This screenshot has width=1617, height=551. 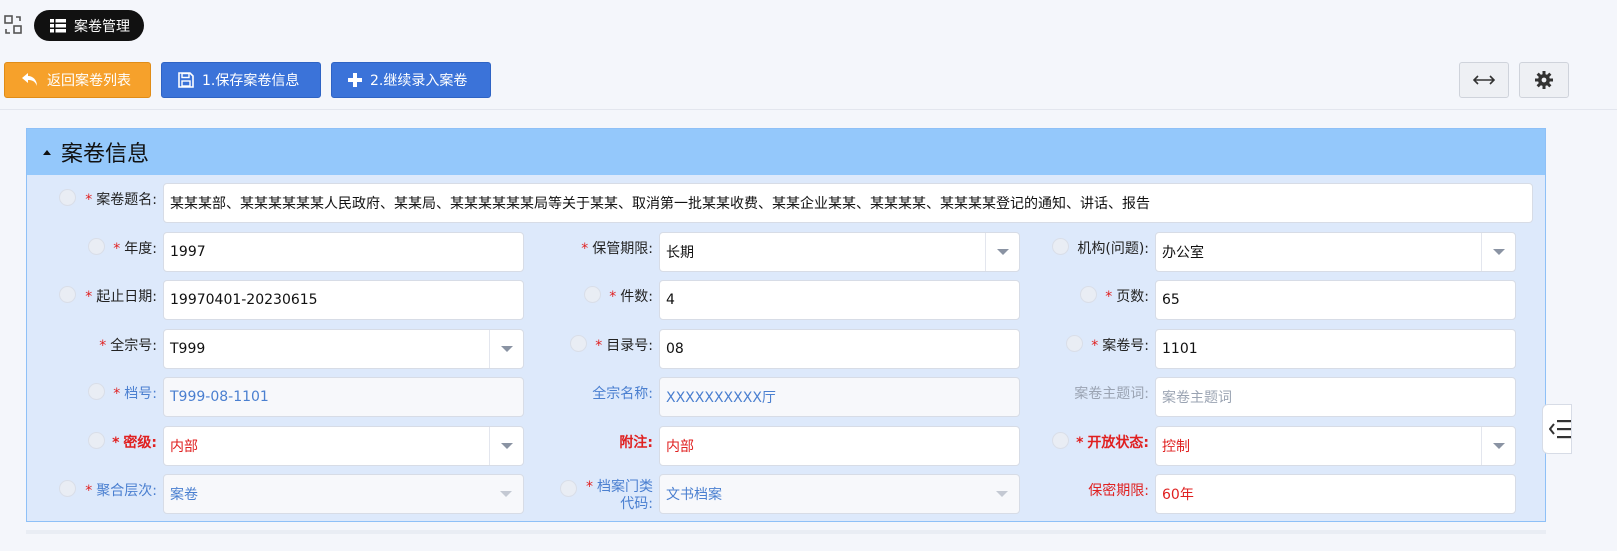 What do you see at coordinates (622, 394) in the screenshot?
I see `field-label-fonds-name: 全宗名称:` at bounding box center [622, 394].